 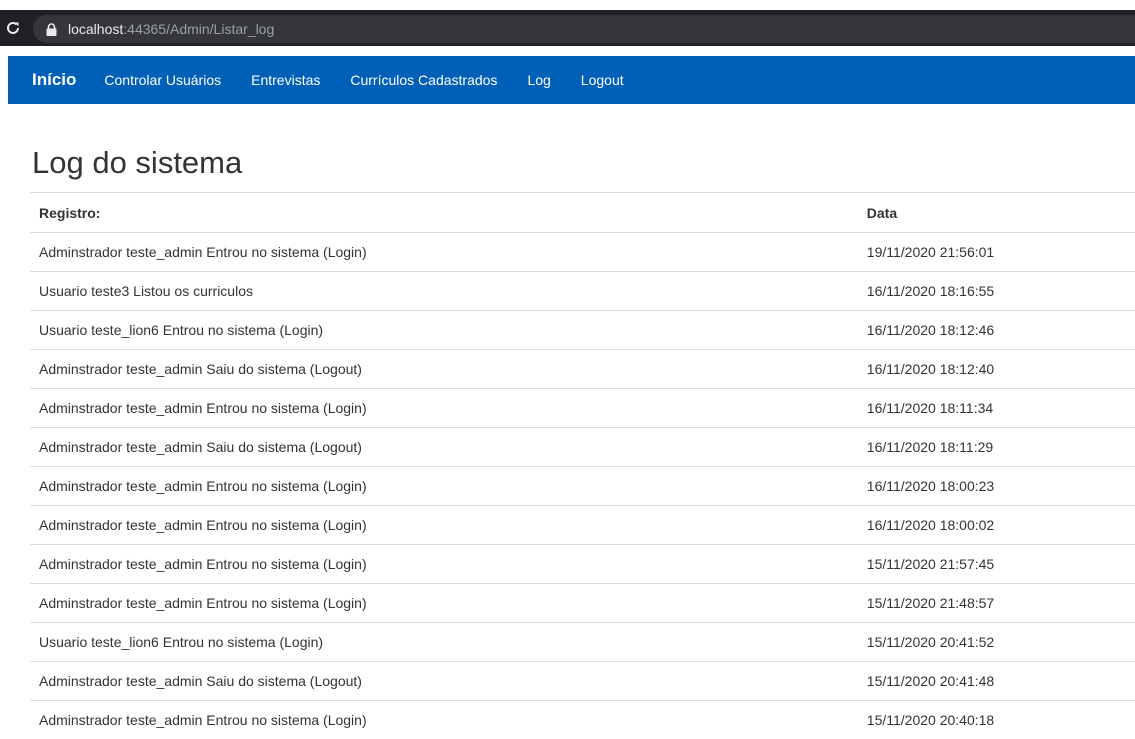 What do you see at coordinates (996, 213) in the screenshot?
I see `column-header-data: Data` at bounding box center [996, 213].